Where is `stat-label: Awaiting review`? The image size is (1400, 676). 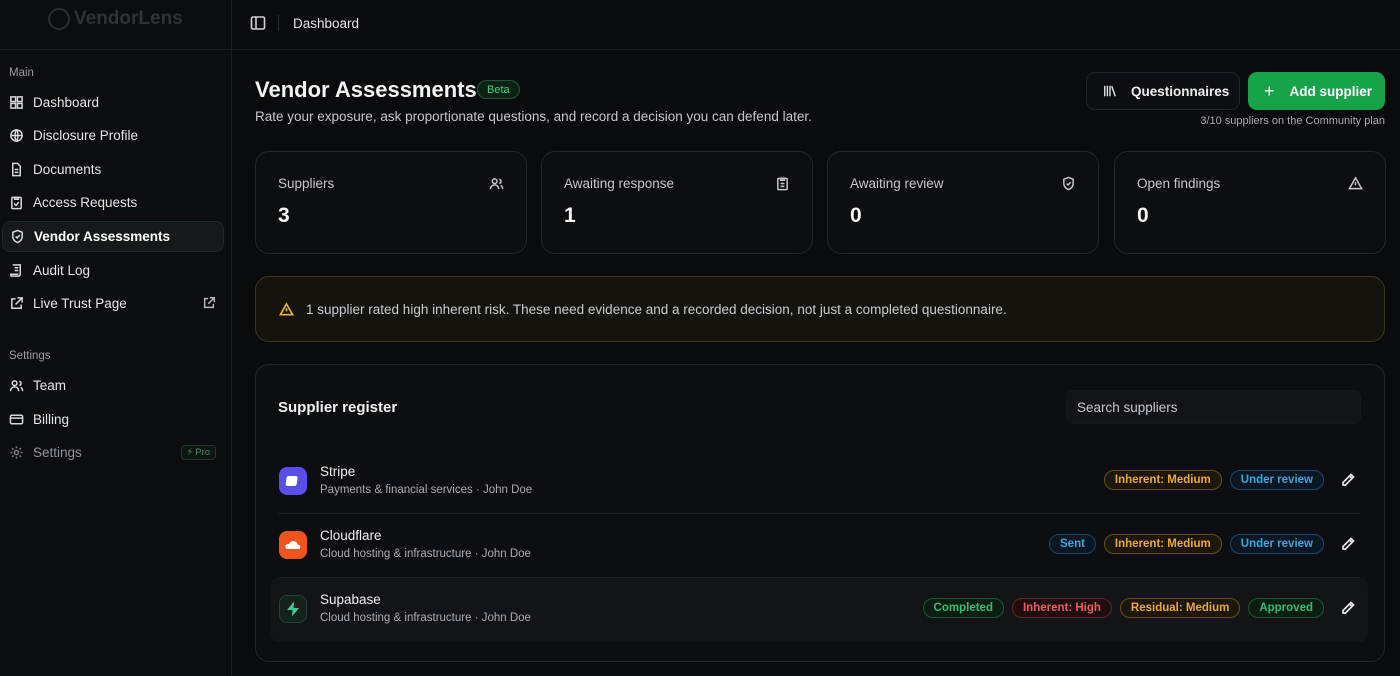
stat-label: Awaiting review is located at coordinates (897, 183).